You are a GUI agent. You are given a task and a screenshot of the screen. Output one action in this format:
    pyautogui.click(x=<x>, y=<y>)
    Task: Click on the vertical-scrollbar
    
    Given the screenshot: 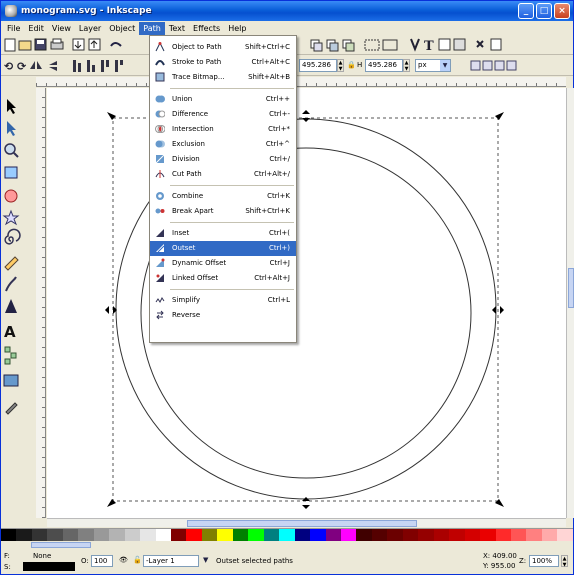 What is the action you would take?
    pyautogui.click(x=570, y=303)
    